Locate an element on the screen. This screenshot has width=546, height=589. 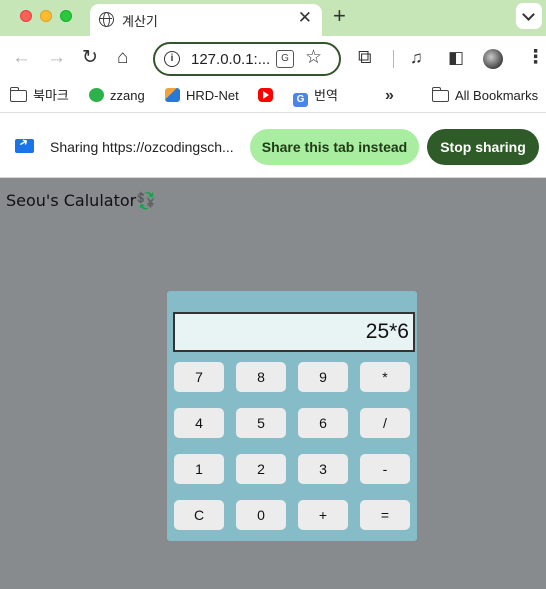
tab-search-chevron-icon is located at coordinates (529, 16).